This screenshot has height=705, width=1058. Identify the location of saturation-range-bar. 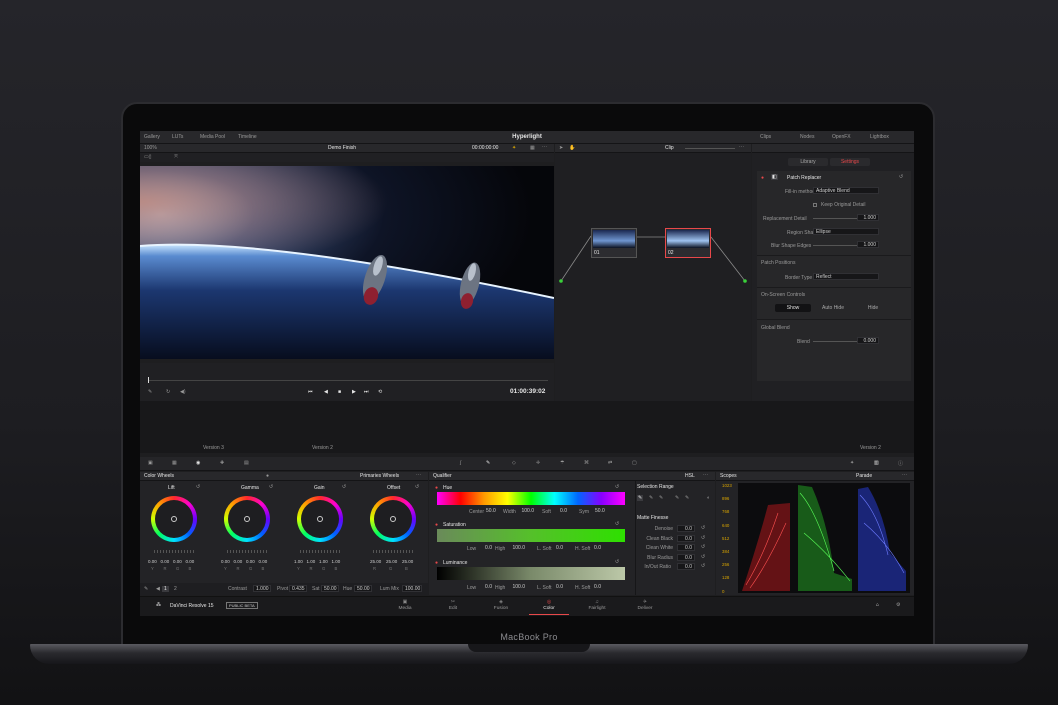
(531, 535).